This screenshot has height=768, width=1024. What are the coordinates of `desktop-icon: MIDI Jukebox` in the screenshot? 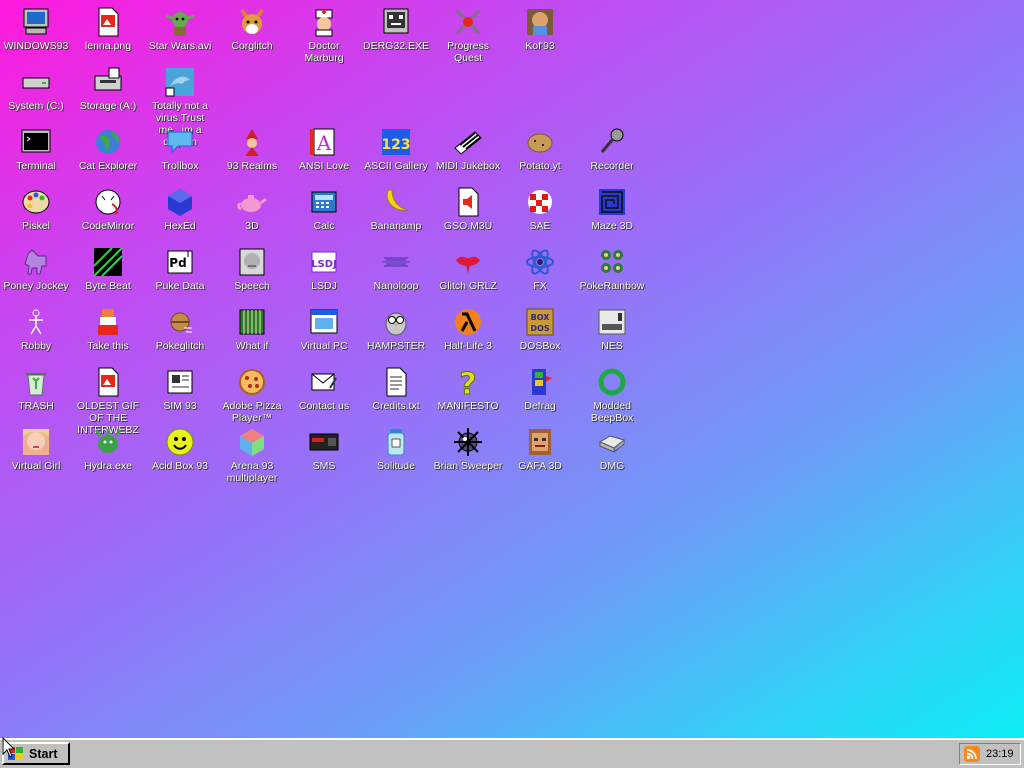 It's located at (468, 150).